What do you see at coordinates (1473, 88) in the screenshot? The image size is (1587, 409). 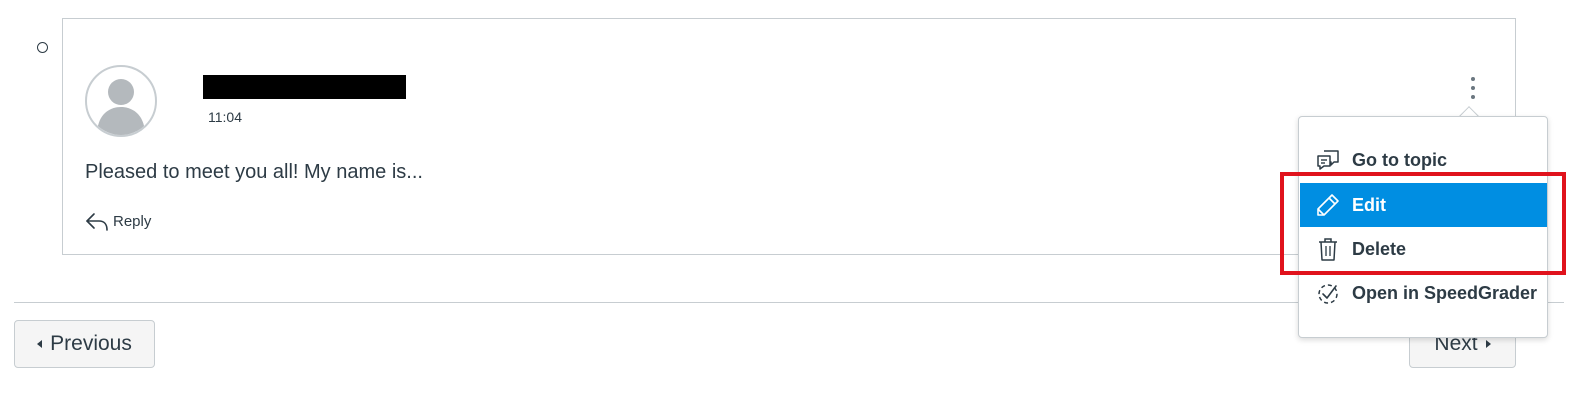 I see `more-options-icon` at bounding box center [1473, 88].